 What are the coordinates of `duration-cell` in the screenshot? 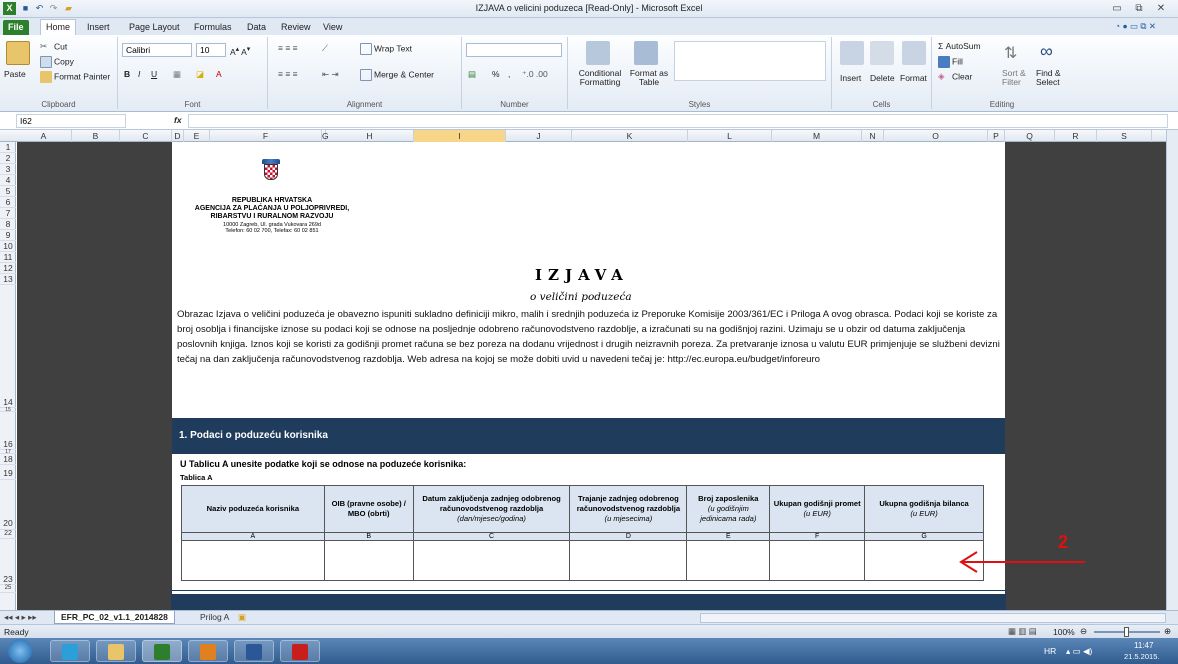 It's located at (628, 560).